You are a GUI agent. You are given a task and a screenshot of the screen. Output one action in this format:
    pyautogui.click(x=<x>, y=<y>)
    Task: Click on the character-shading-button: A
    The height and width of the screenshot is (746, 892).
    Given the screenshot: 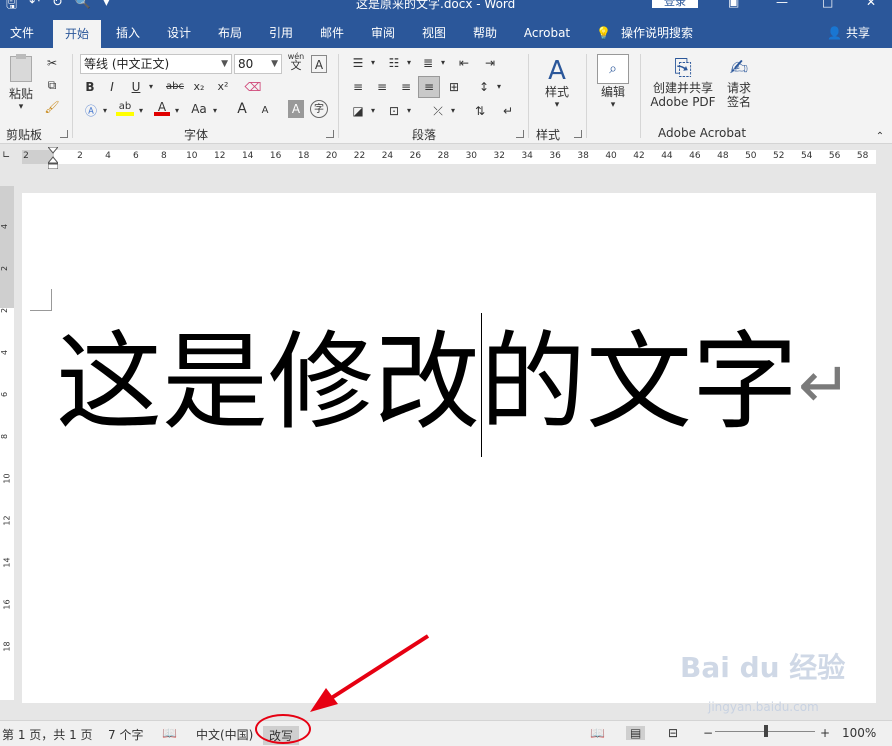 What is the action you would take?
    pyautogui.click(x=296, y=109)
    